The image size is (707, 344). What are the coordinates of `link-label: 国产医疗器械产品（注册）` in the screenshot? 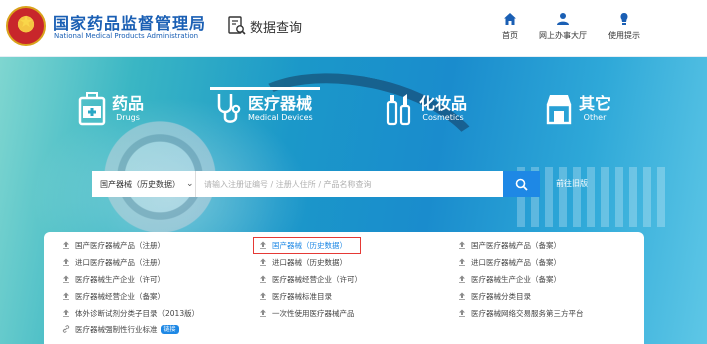 It's located at (120, 245).